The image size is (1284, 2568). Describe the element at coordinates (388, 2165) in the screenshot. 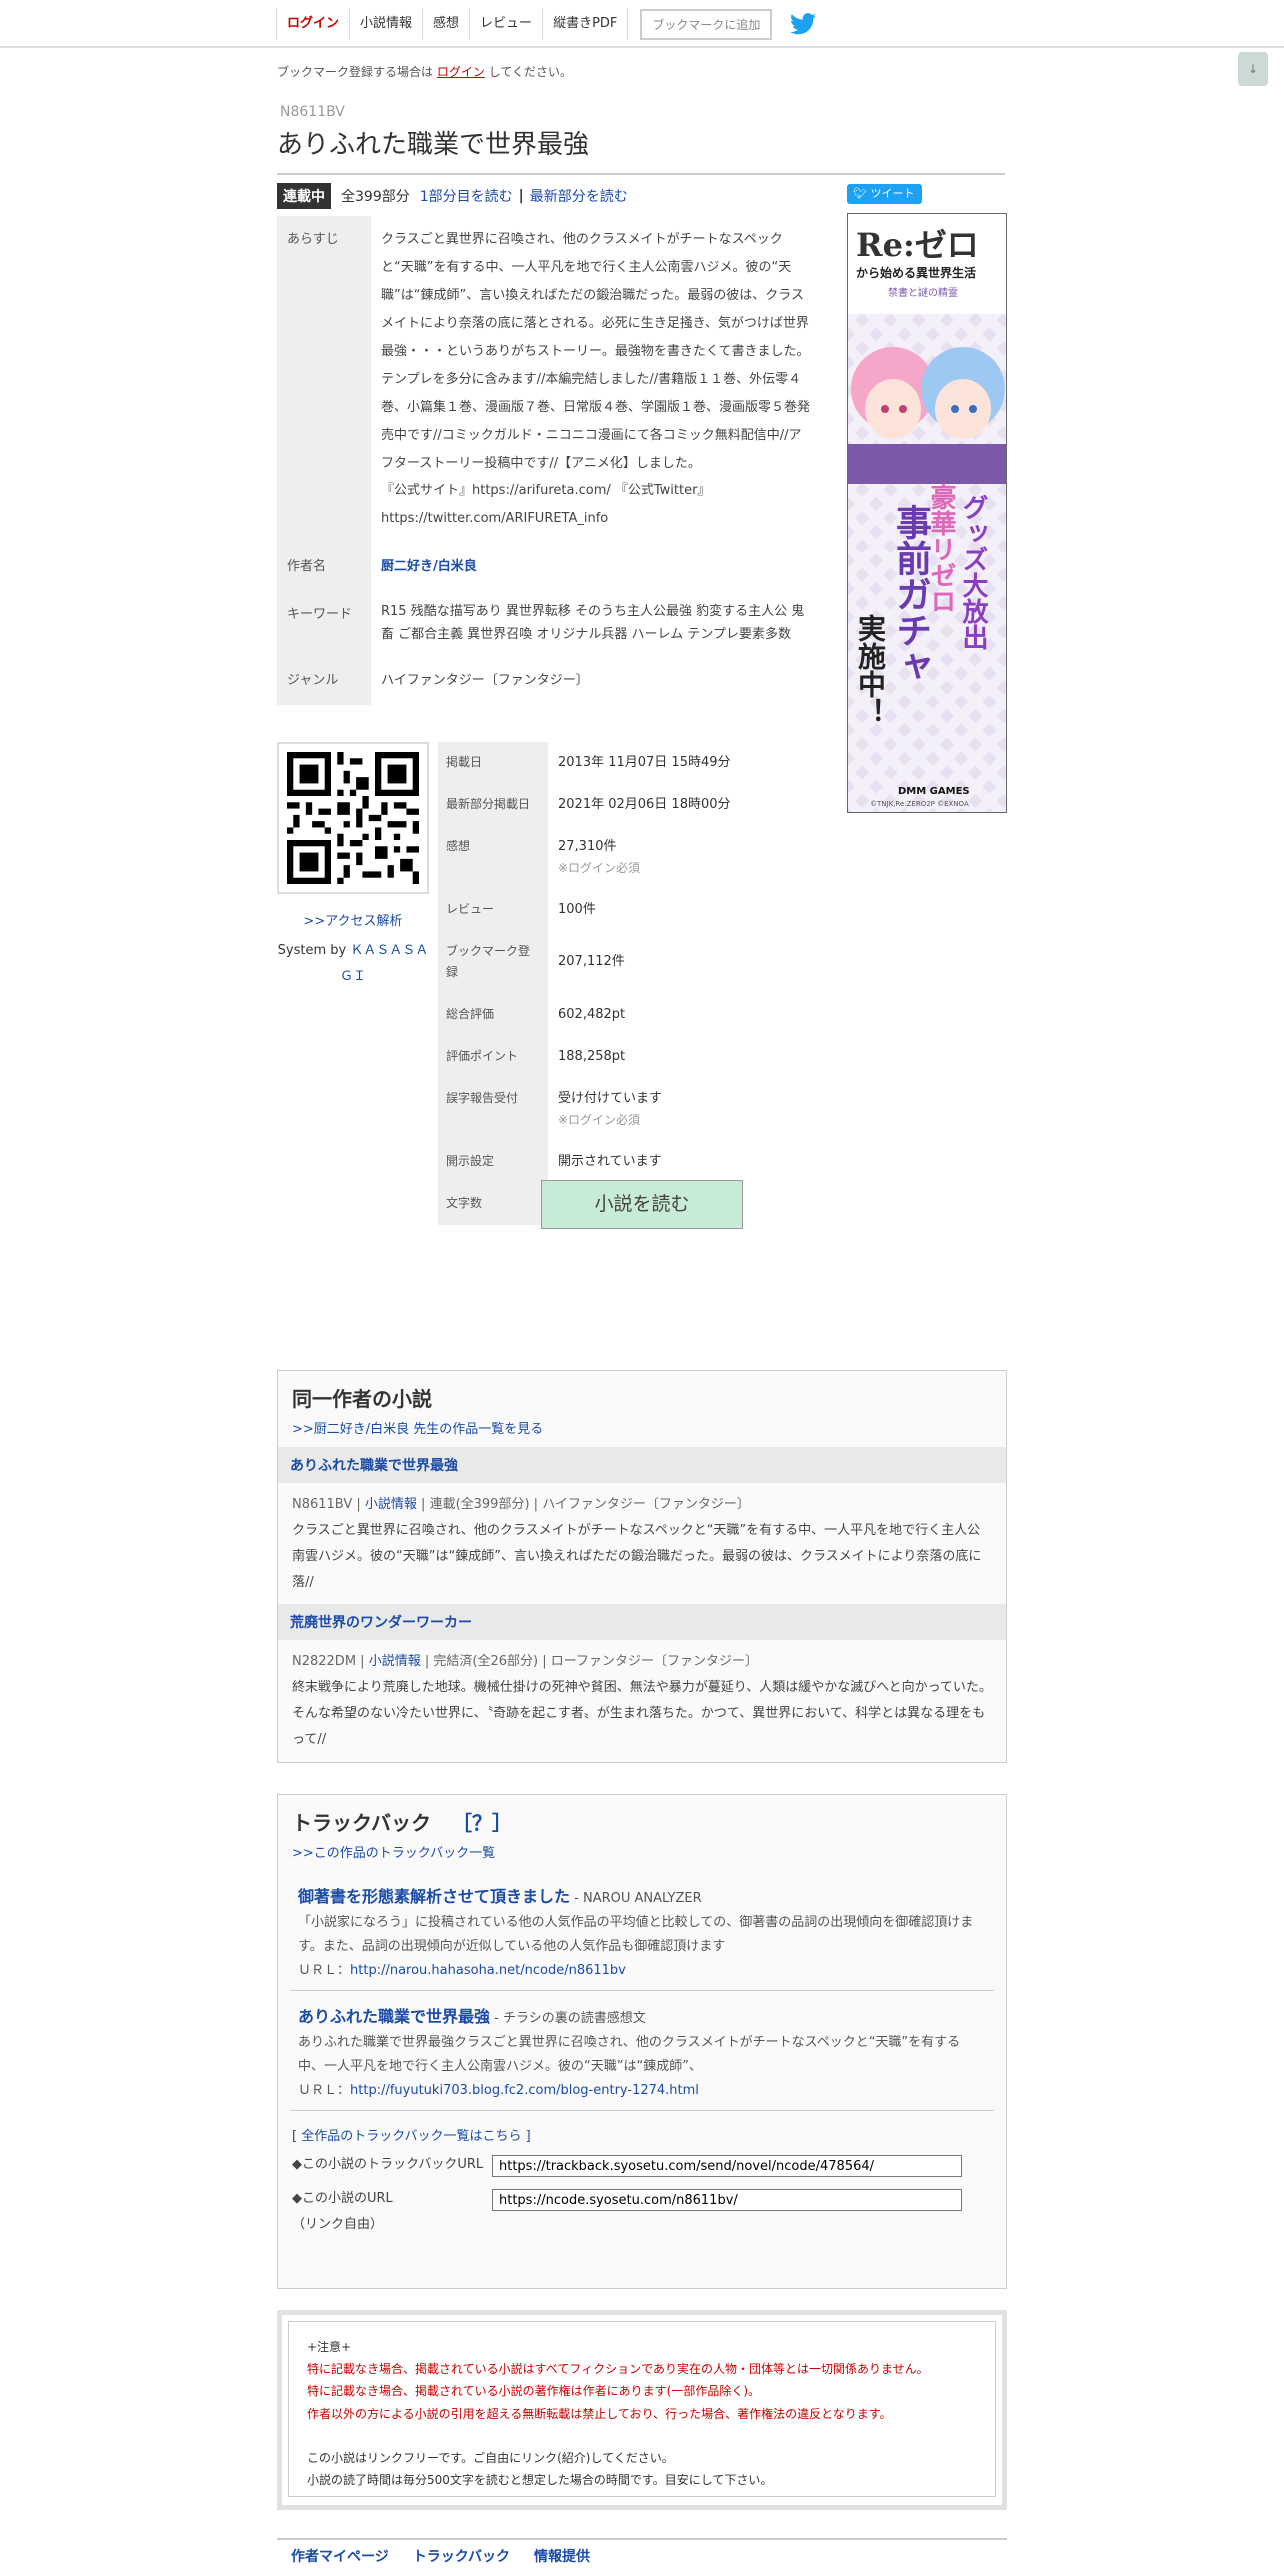

I see `trackback-url-label: ◆この小説のトラックバックURL` at that location.